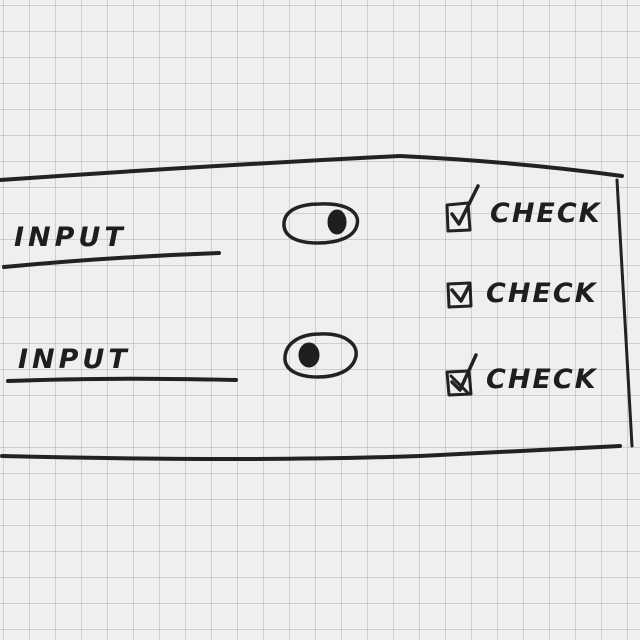 Image resolution: width=640 pixels, height=640 pixels. I want to click on frame-right-line, so click(624, 313).